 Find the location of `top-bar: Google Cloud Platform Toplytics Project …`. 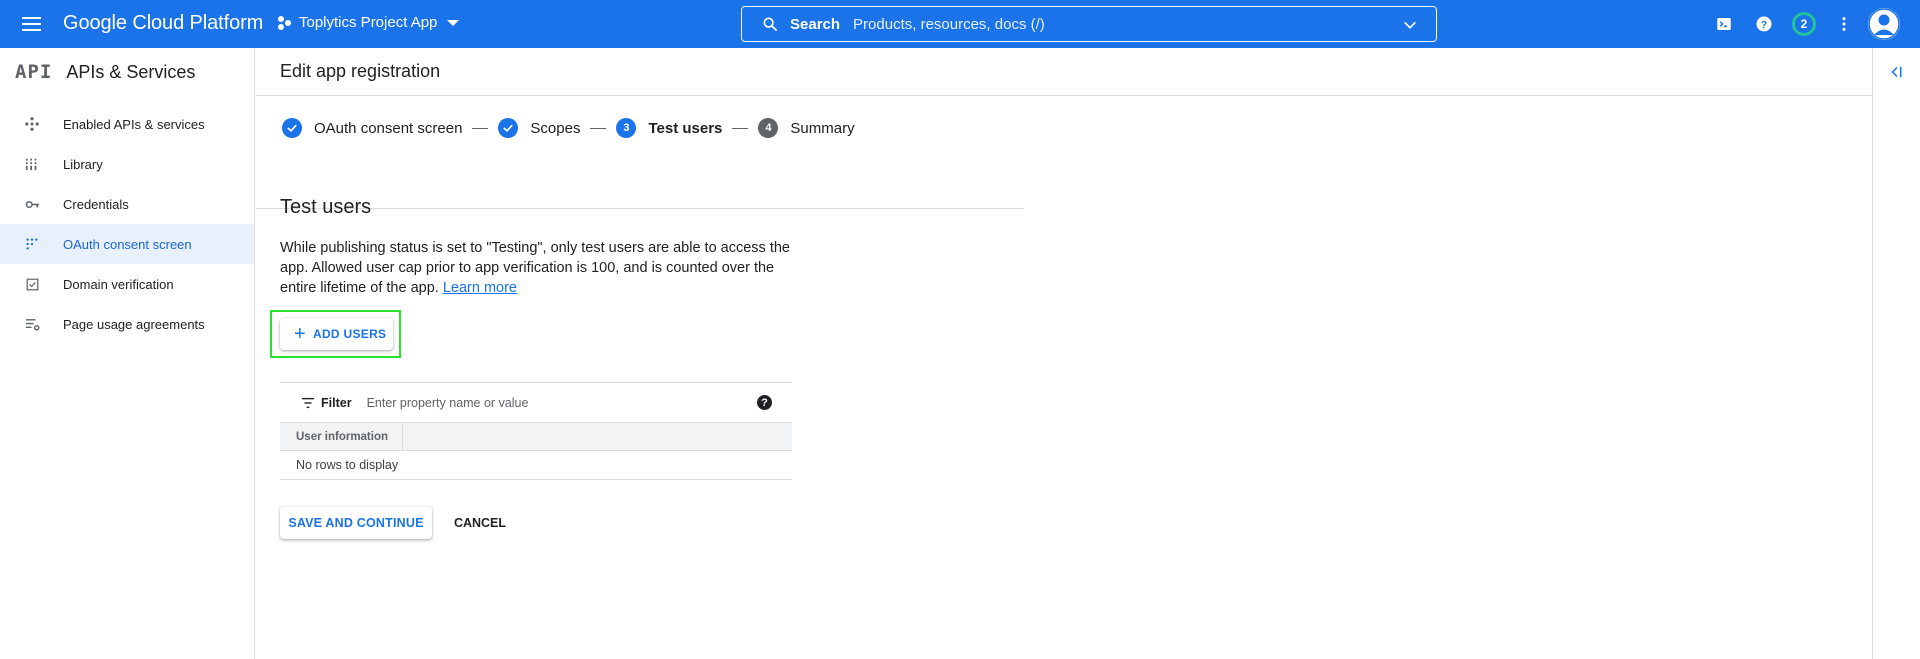

top-bar: Google Cloud Platform Toplytics Project … is located at coordinates (960, 24).